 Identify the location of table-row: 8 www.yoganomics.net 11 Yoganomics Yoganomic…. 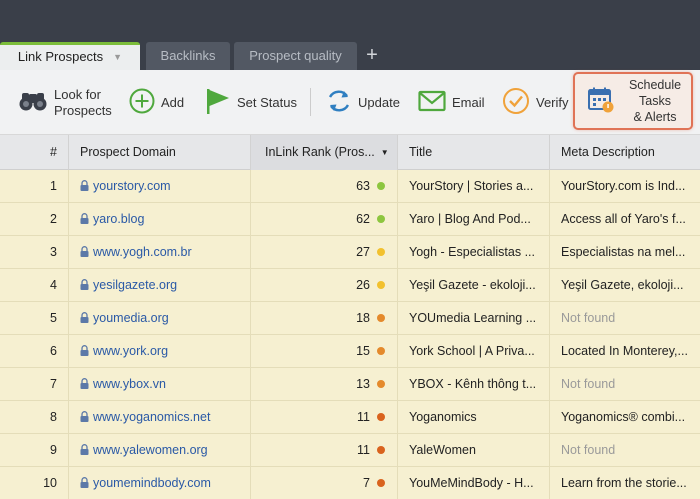
(350, 417).